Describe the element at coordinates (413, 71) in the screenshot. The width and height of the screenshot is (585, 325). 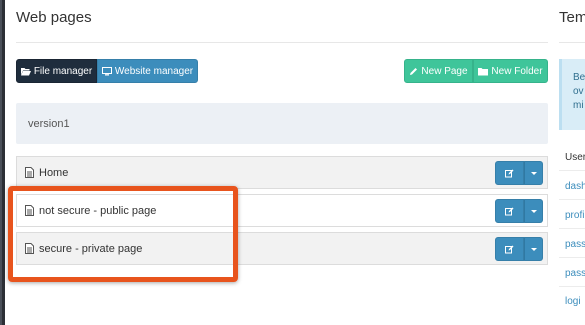
I see `pencil-icon` at that location.